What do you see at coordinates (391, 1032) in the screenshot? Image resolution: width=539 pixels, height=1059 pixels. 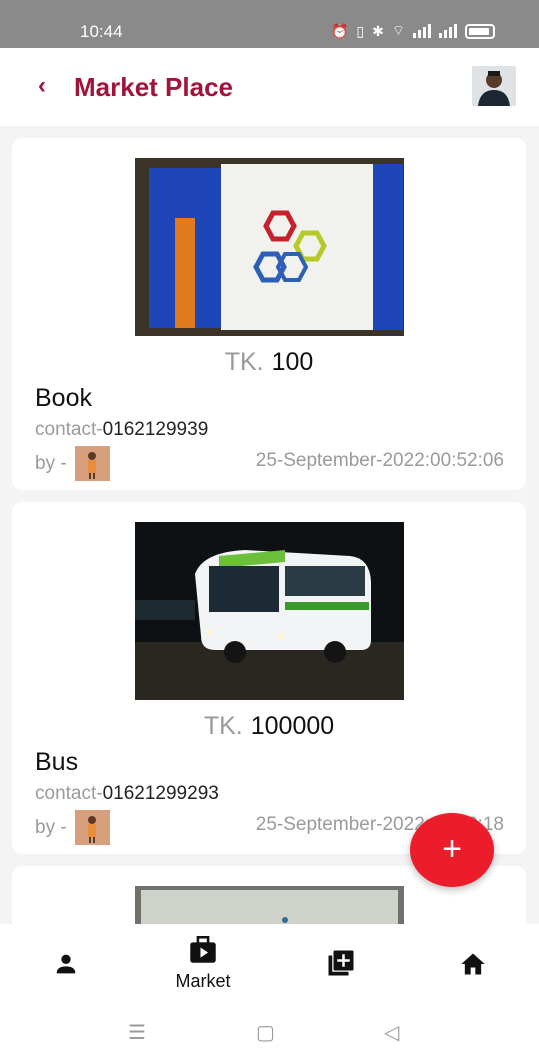 I see `back-triangle-icon: ◁` at bounding box center [391, 1032].